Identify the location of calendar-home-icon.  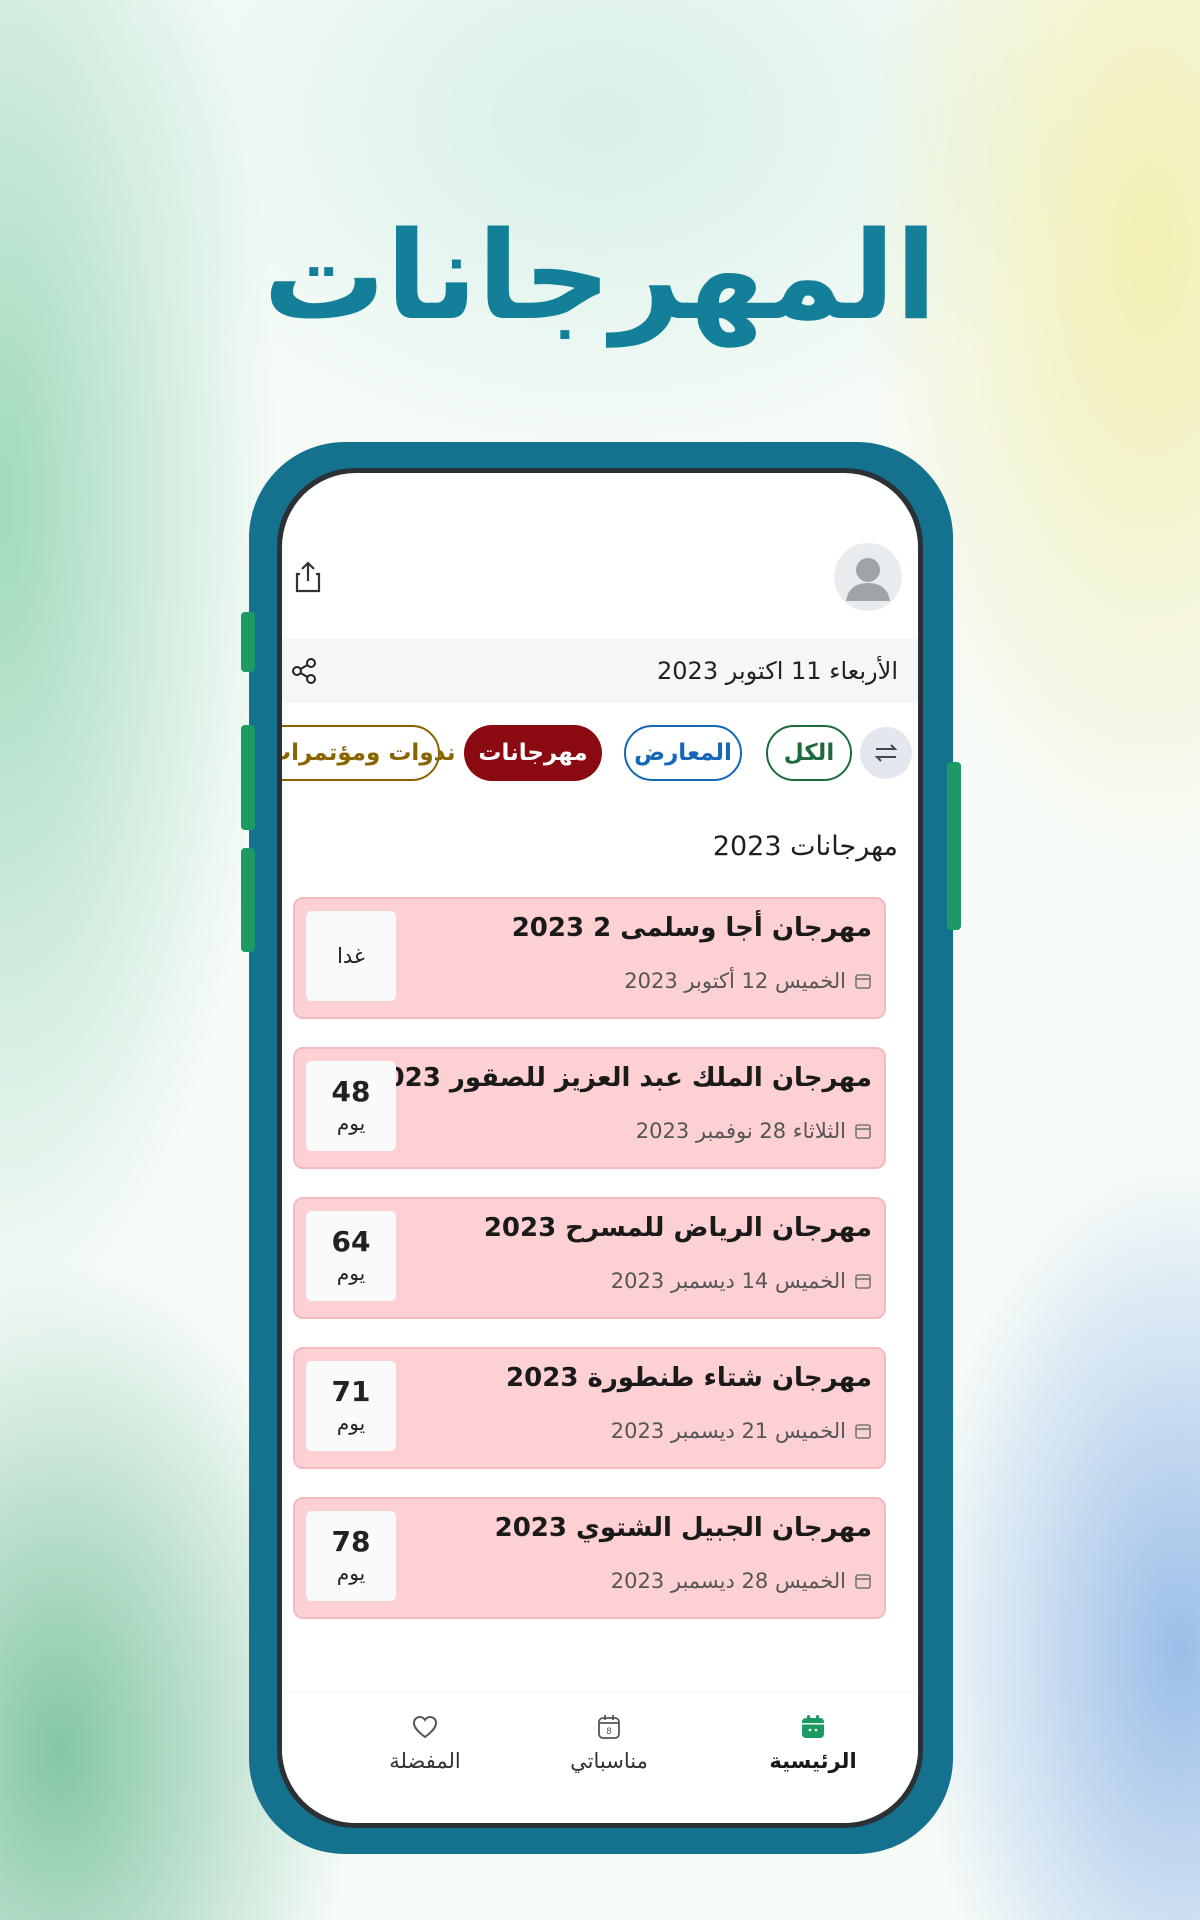
(813, 1726).